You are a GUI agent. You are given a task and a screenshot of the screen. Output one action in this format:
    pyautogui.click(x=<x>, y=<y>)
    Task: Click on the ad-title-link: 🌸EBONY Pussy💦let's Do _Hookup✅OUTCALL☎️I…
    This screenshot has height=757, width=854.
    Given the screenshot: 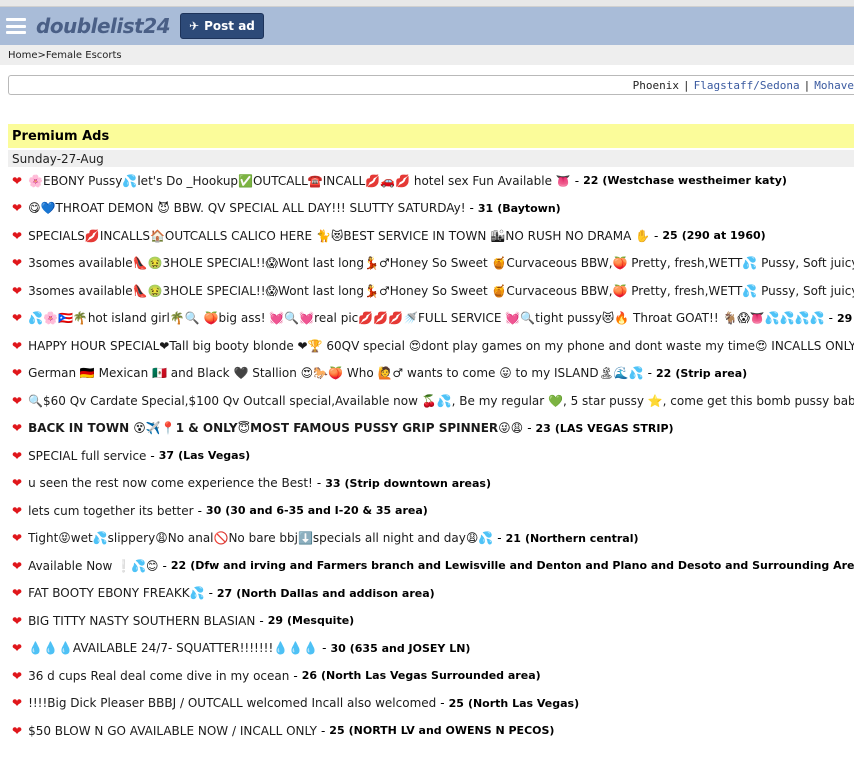 What is the action you would take?
    pyautogui.click(x=299, y=181)
    